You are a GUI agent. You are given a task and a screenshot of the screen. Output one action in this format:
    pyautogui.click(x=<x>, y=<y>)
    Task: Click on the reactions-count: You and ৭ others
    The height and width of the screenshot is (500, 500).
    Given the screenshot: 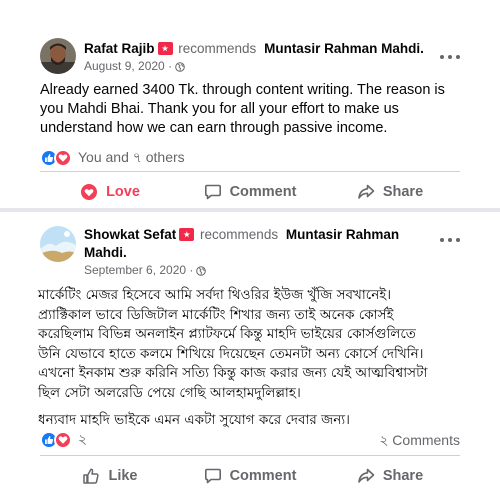 What is the action you would take?
    pyautogui.click(x=131, y=157)
    